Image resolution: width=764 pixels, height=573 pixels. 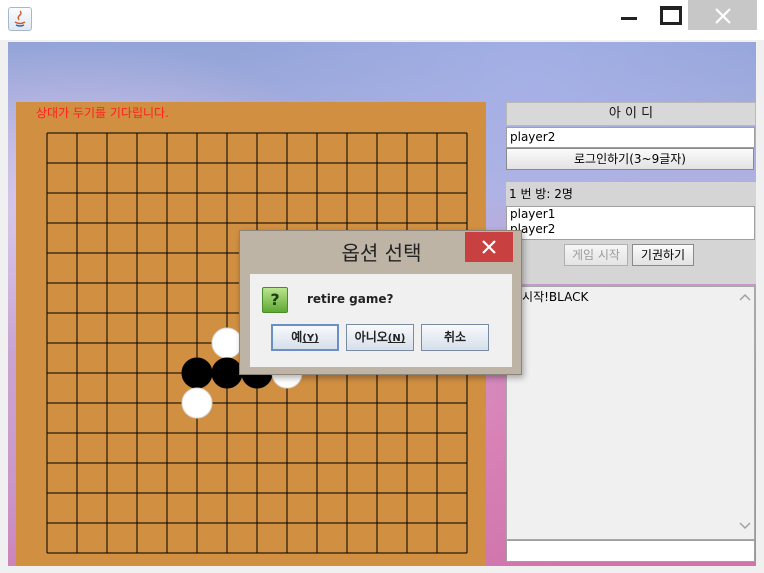 What do you see at coordinates (596, 255) in the screenshot?
I see `game-start-button: 게임 시작` at bounding box center [596, 255].